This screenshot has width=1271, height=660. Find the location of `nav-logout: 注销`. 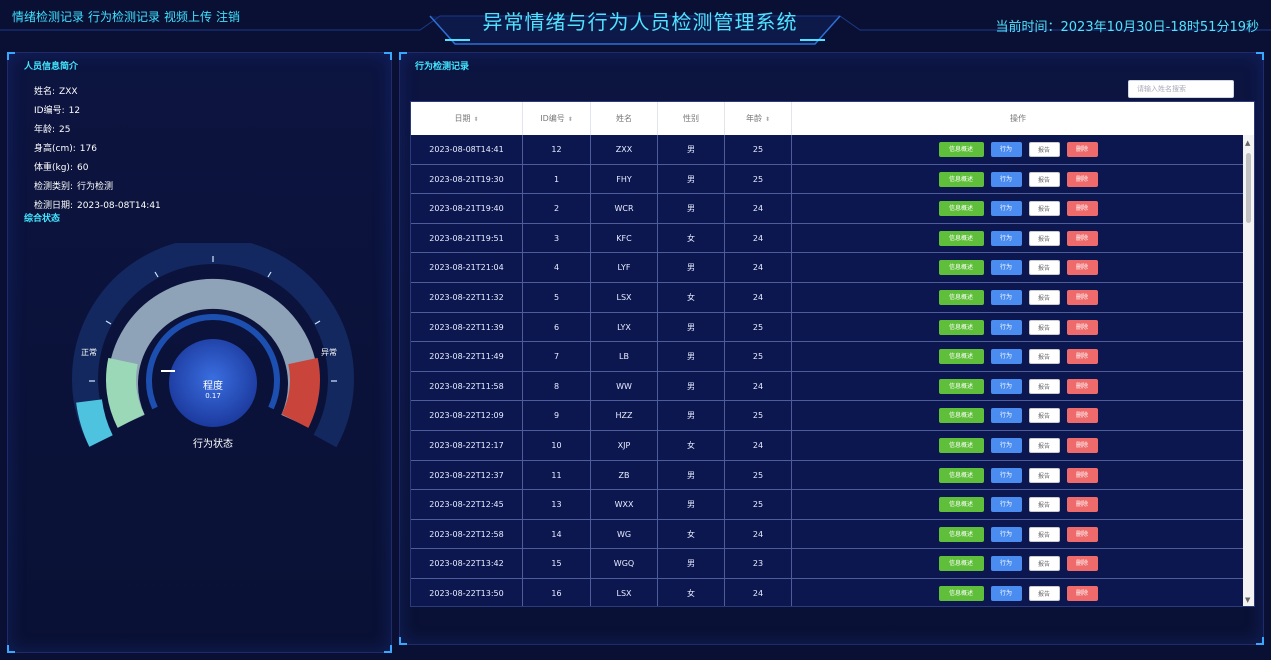

nav-logout: 注销 is located at coordinates (228, 17).